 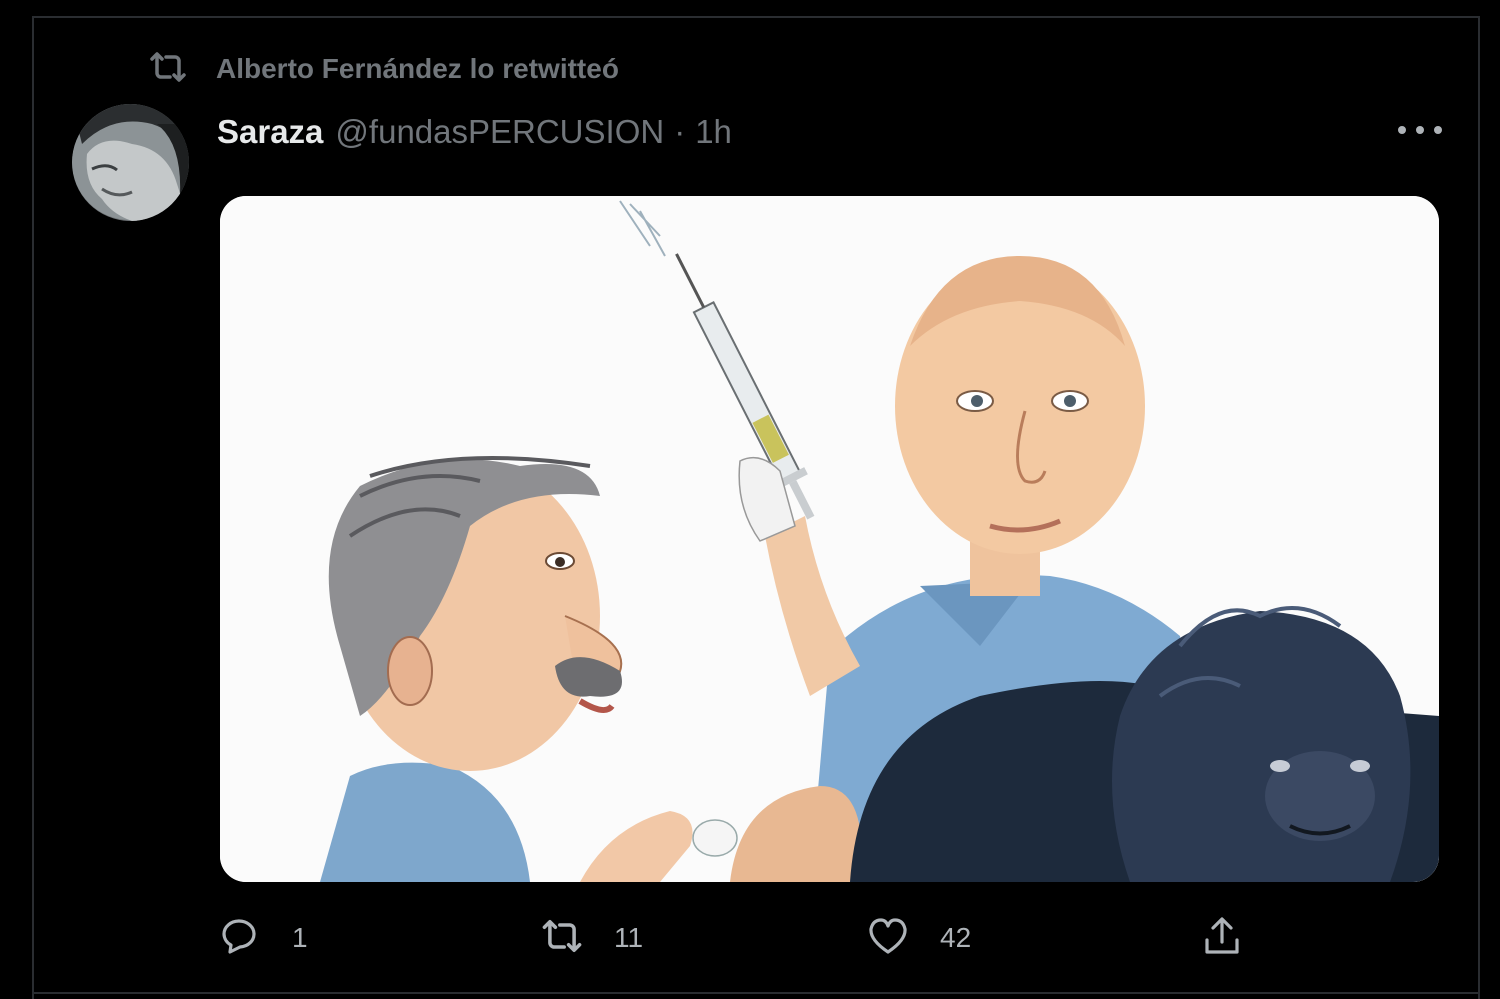 I want to click on share-icon, so click(x=1222, y=938).